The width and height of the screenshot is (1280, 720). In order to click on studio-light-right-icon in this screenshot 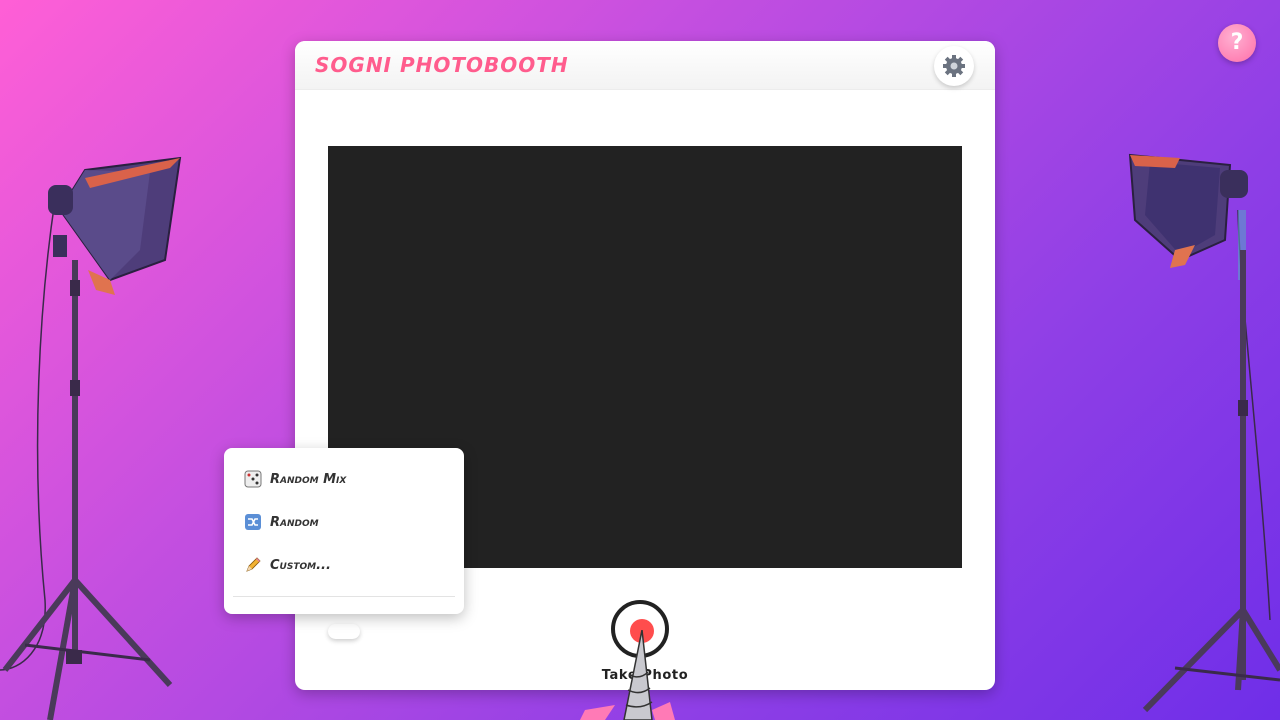, I will do `click(1204, 433)`.